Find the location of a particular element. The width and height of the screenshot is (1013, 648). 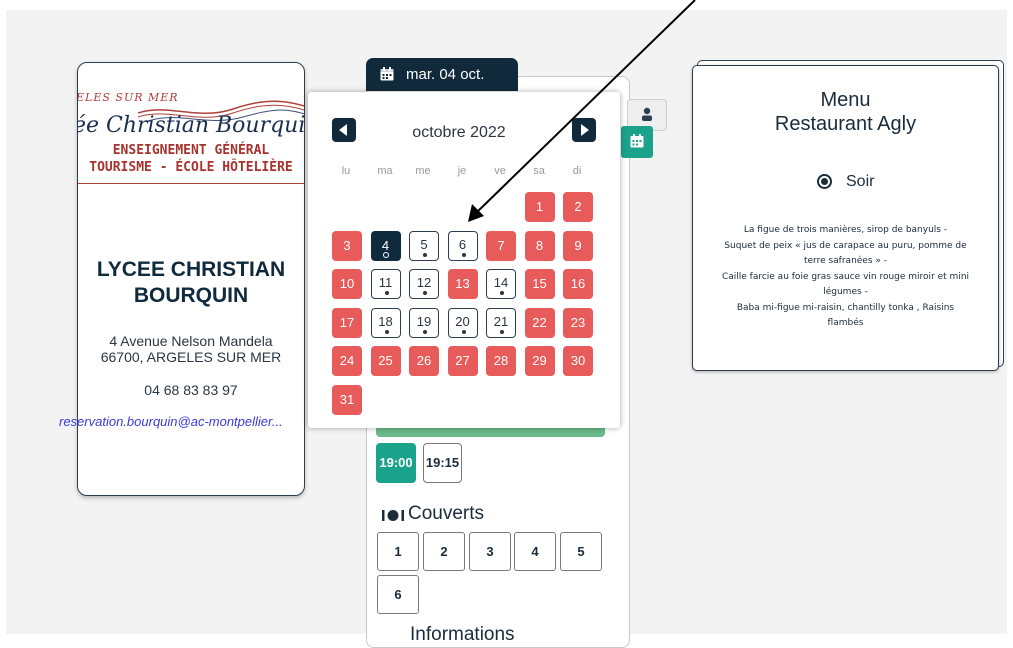

user-icon is located at coordinates (647, 114).